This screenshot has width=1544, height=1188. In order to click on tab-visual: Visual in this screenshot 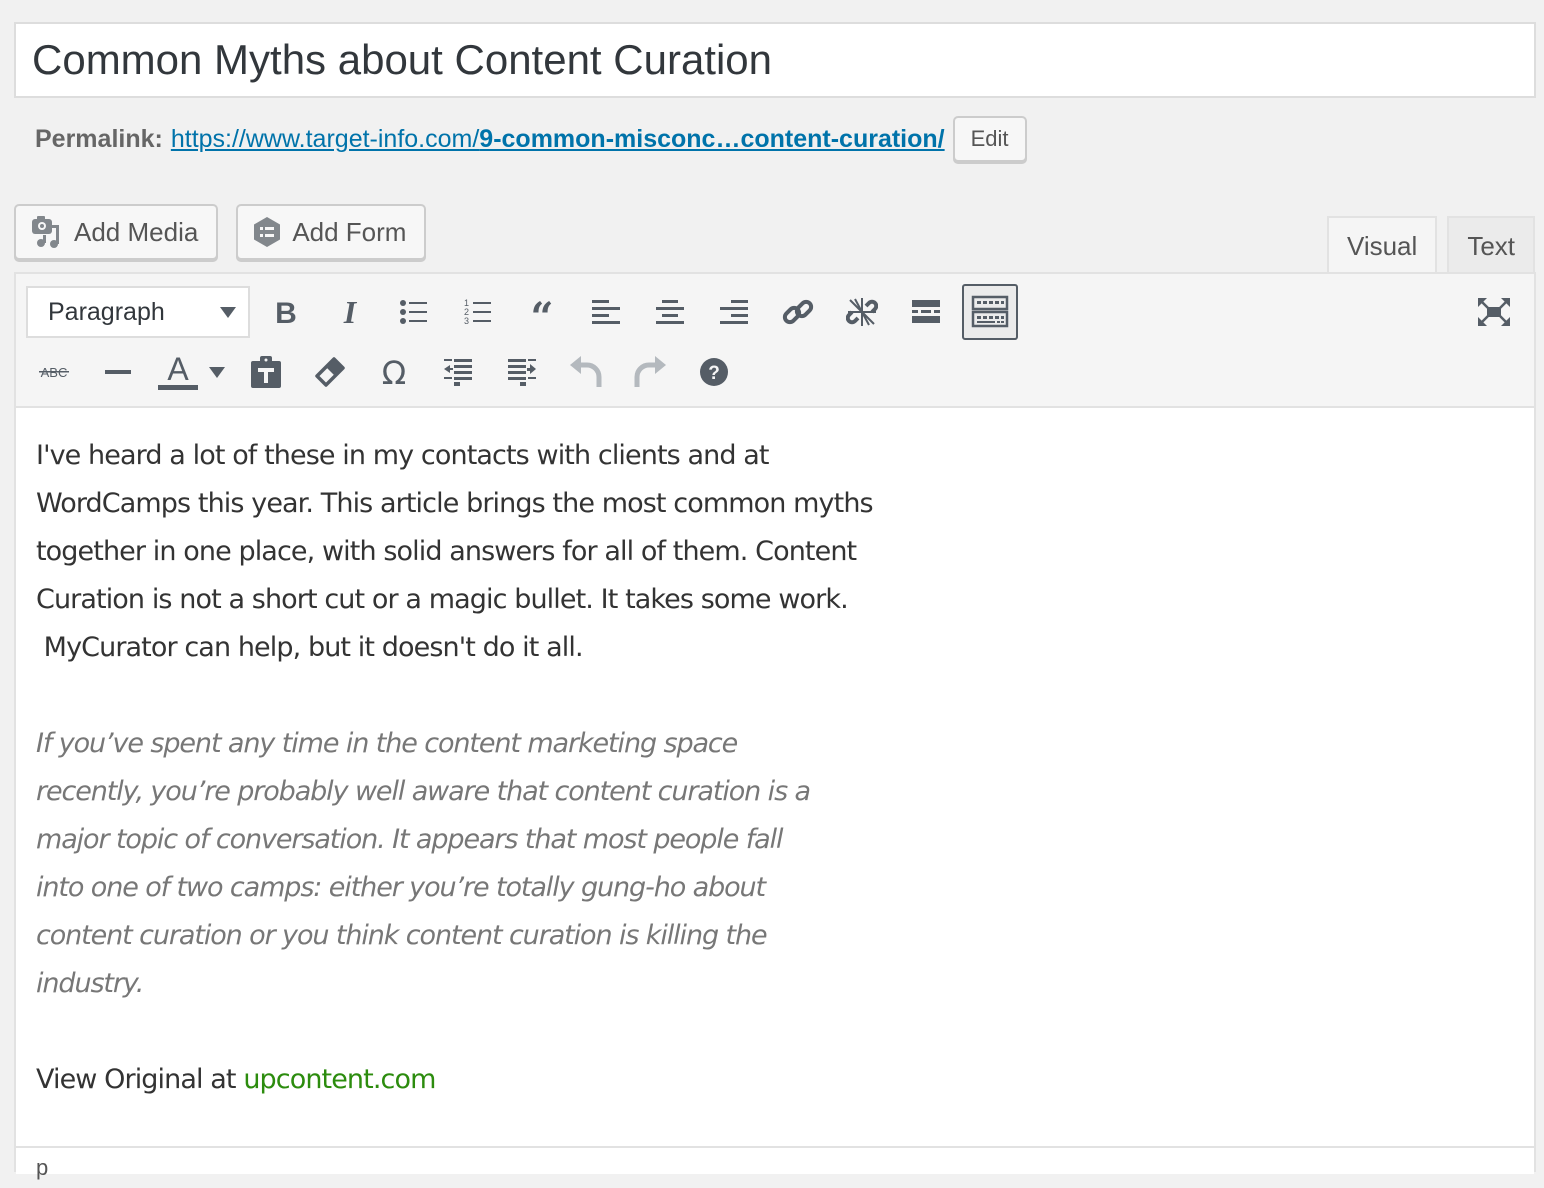, I will do `click(1382, 245)`.